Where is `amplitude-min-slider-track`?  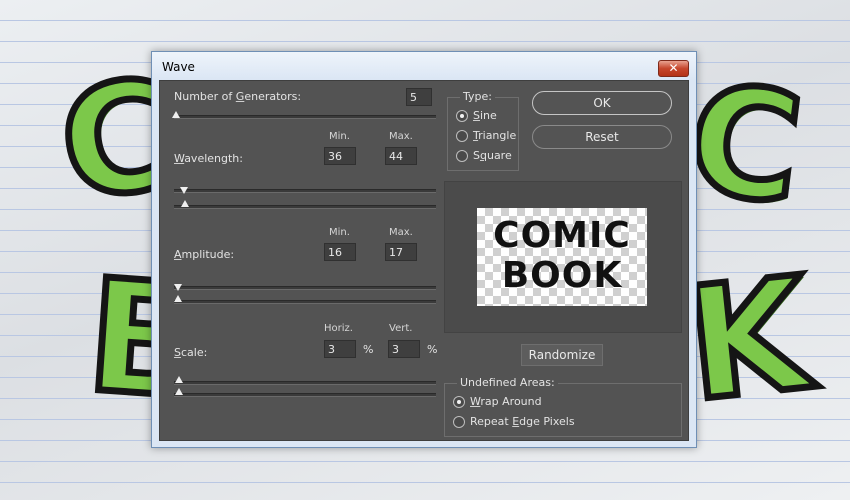 amplitude-min-slider-track is located at coordinates (305, 288).